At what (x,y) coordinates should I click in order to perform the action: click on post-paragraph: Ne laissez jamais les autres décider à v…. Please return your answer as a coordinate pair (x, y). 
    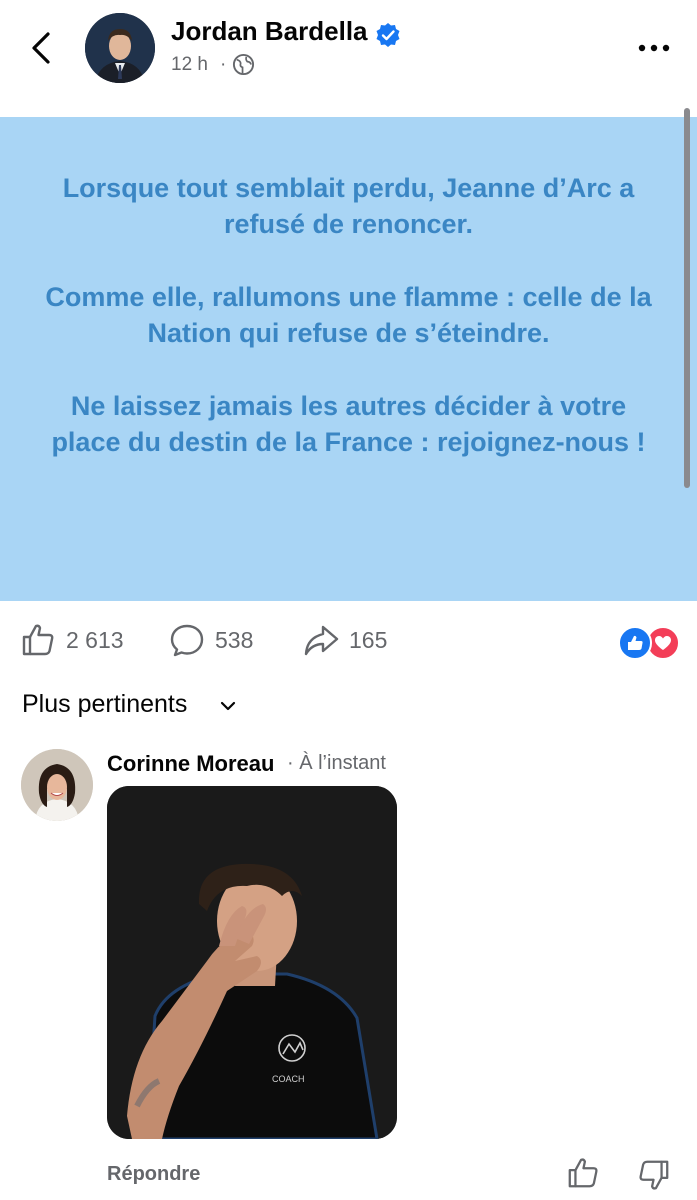
    Looking at the image, I should click on (348, 424).